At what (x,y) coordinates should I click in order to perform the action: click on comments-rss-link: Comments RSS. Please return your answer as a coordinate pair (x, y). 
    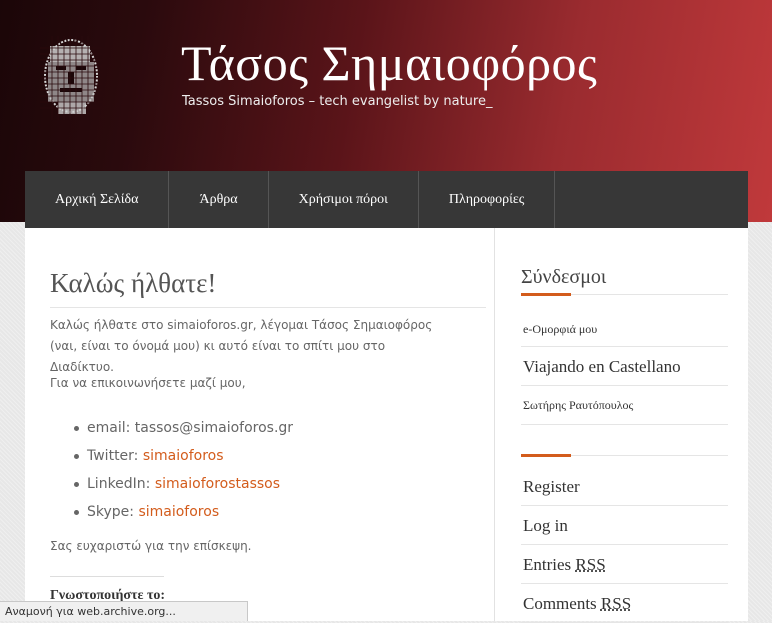
    Looking at the image, I should click on (624, 603).